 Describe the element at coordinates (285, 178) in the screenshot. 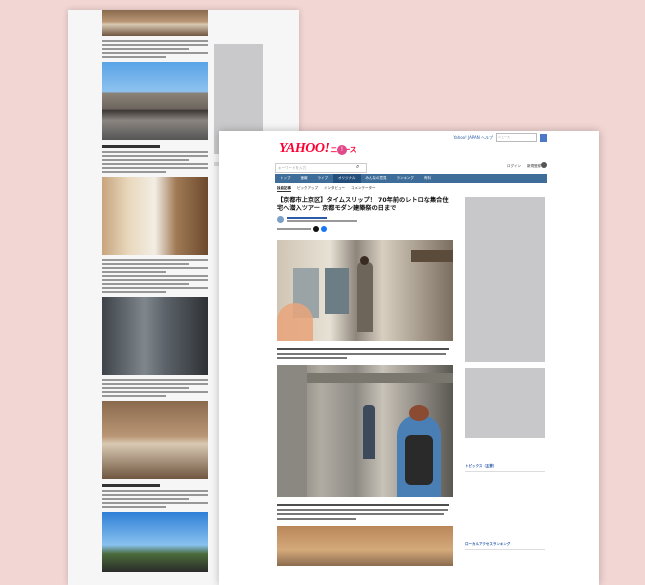

I see `nav-item-top: トップ` at that location.